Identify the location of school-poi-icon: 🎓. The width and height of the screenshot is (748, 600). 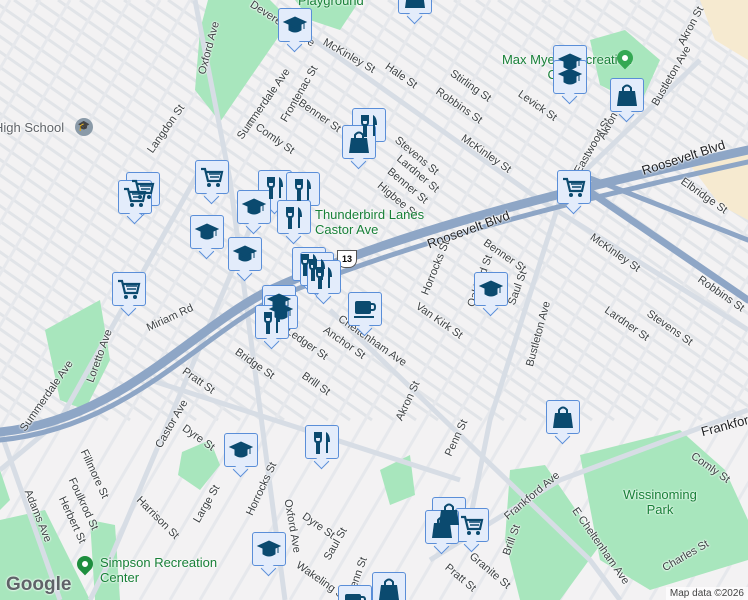
(84, 127).